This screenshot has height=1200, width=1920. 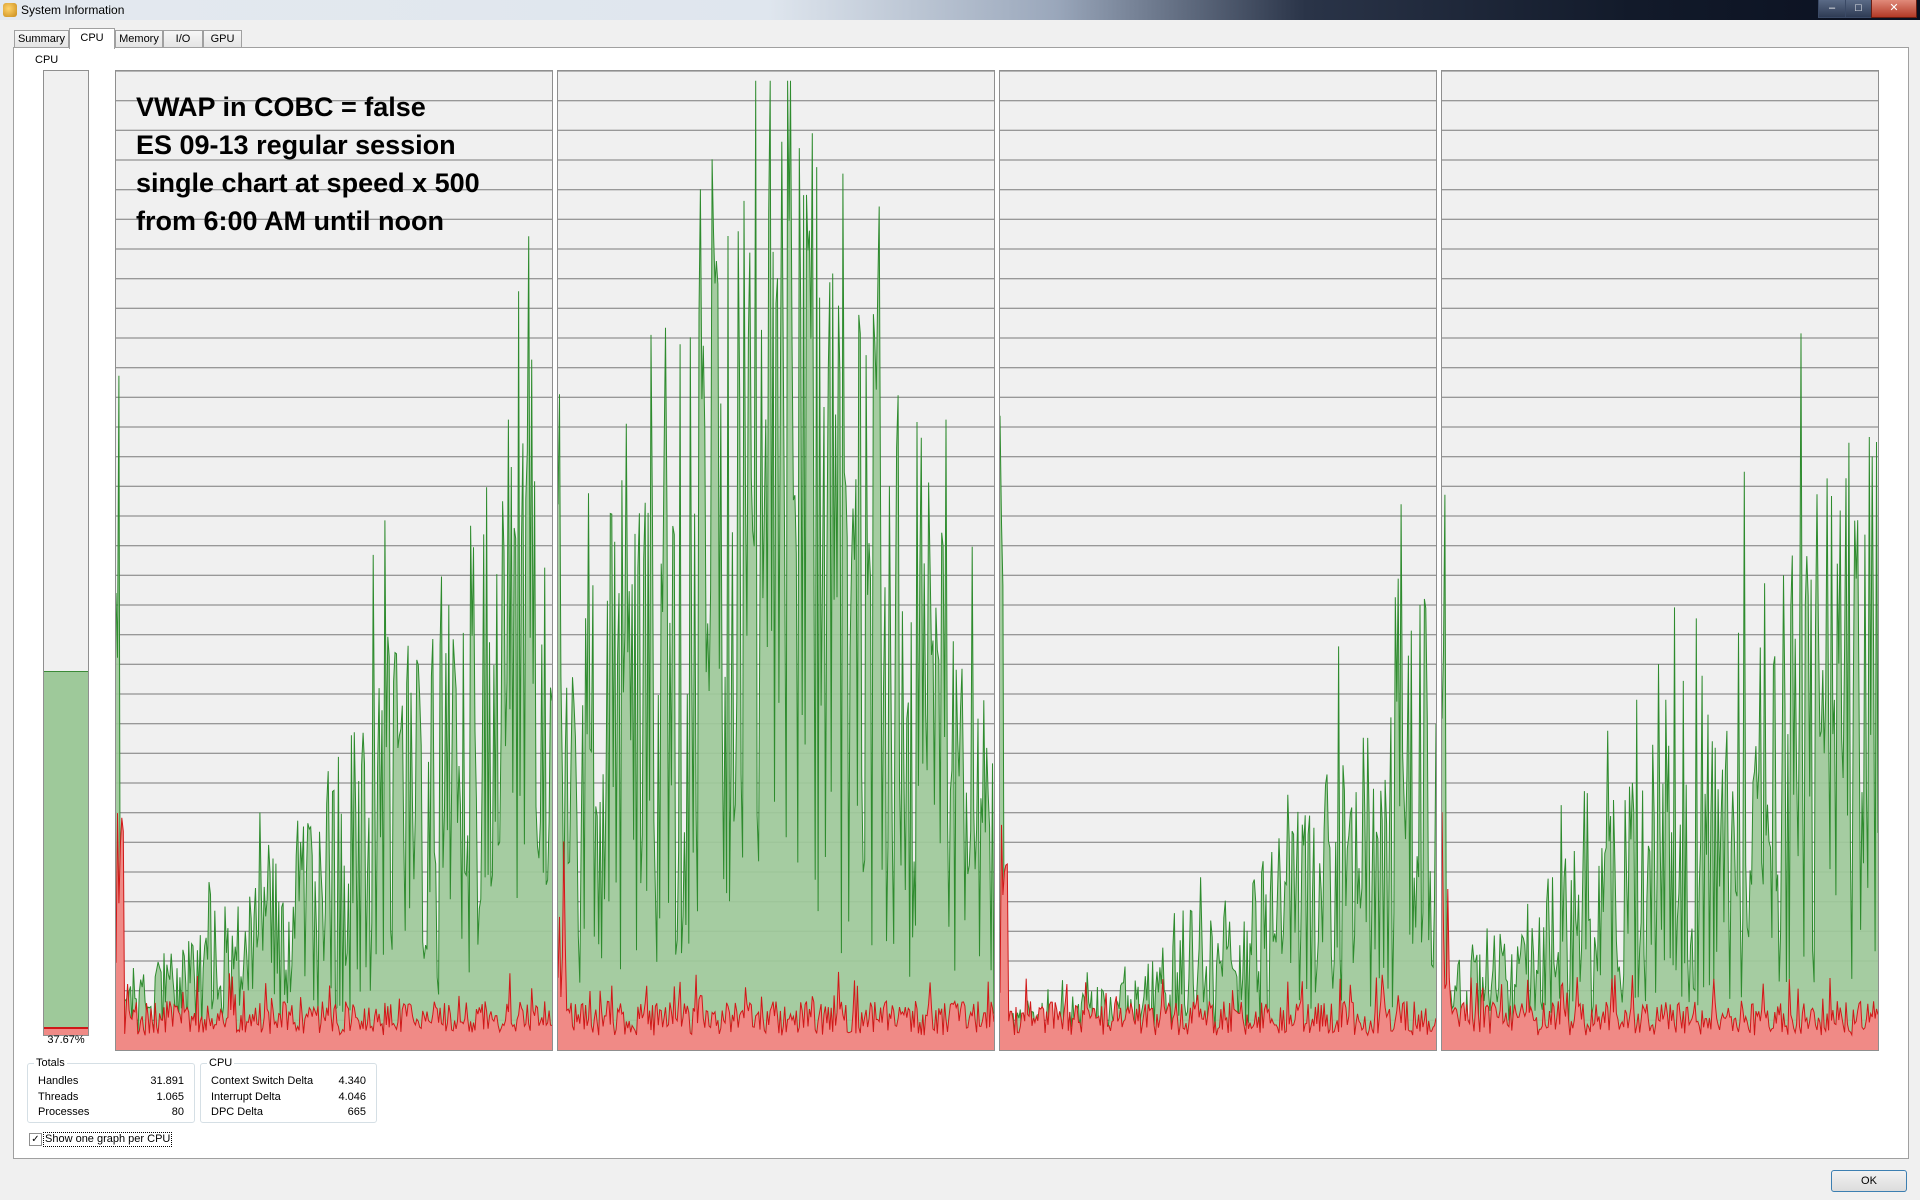 I want to click on annotation-line-1: VWAP in COBC = false, so click(x=281, y=107).